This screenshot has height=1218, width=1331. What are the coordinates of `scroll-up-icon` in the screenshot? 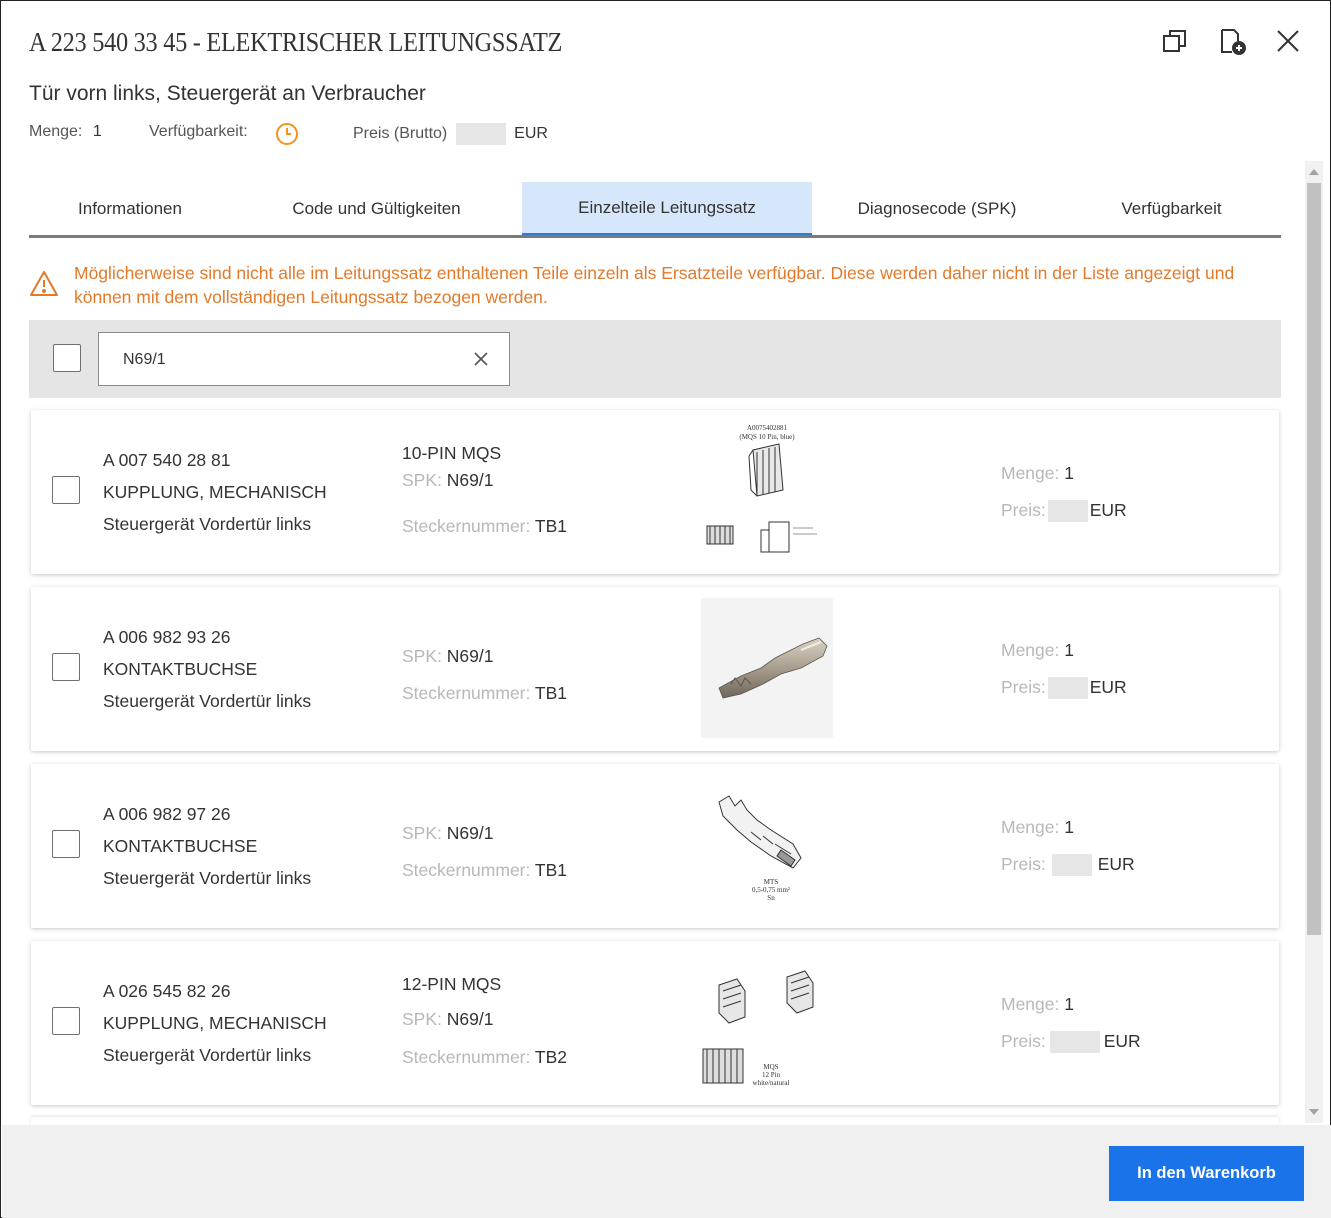 It's located at (1314, 172).